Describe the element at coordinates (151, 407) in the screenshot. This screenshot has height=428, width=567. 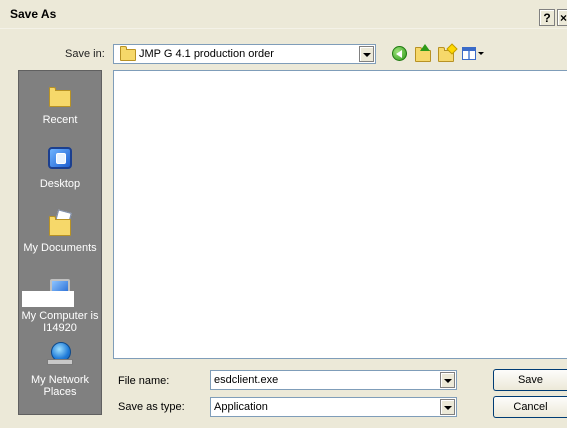
I see `save-as-type-label: Save as type:` at that location.